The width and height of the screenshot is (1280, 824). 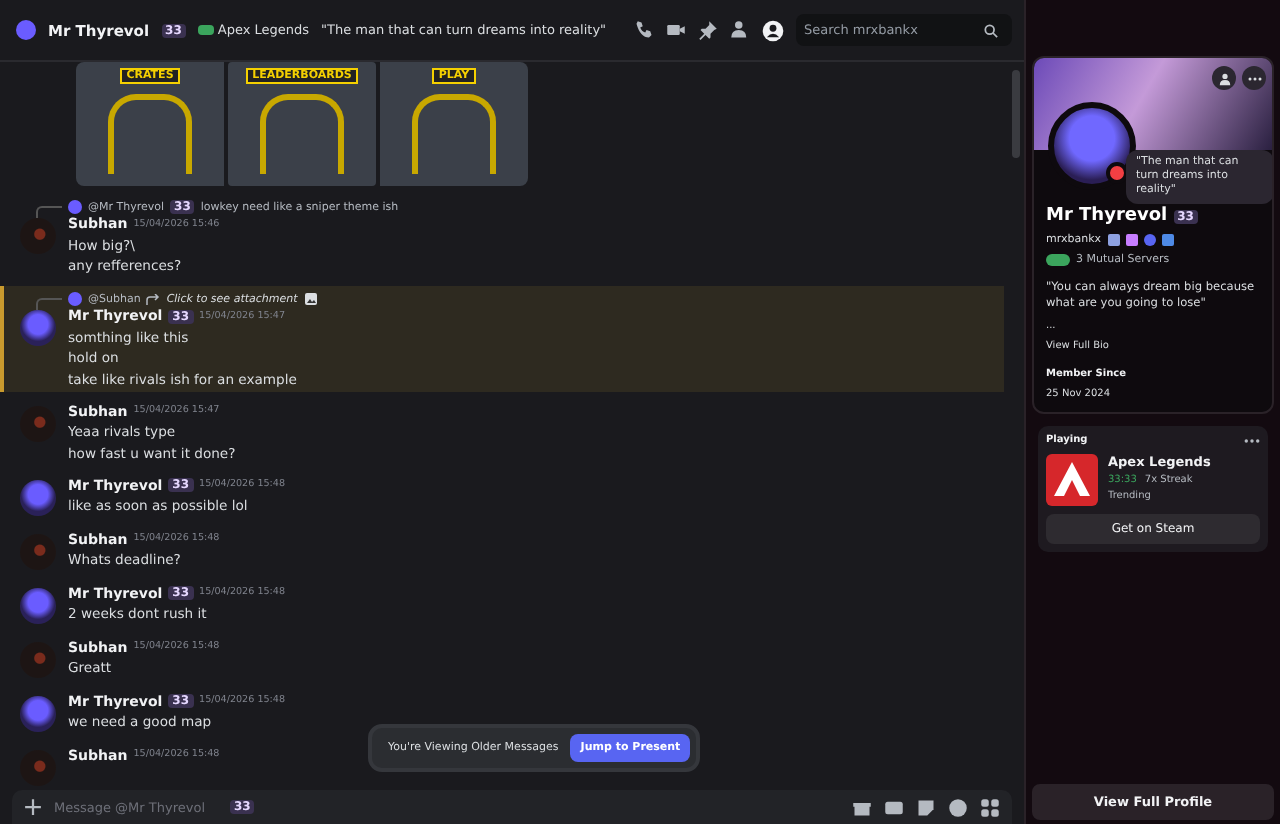 What do you see at coordinates (153, 299) in the screenshot?
I see `reply-arrow-icon` at bounding box center [153, 299].